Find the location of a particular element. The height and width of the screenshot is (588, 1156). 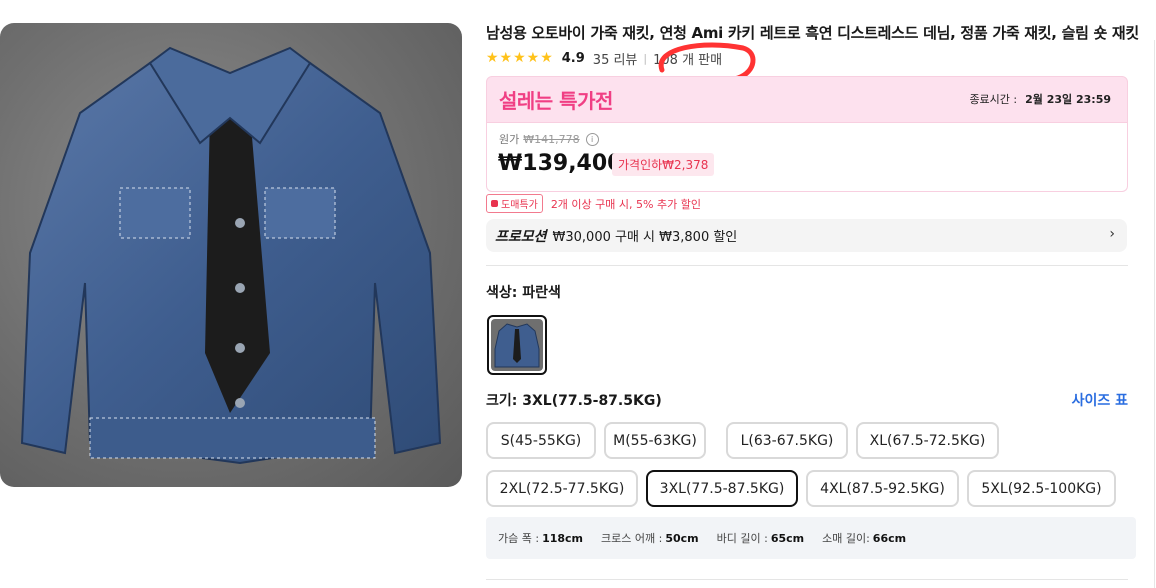

rating-score: 4.9 is located at coordinates (573, 58).